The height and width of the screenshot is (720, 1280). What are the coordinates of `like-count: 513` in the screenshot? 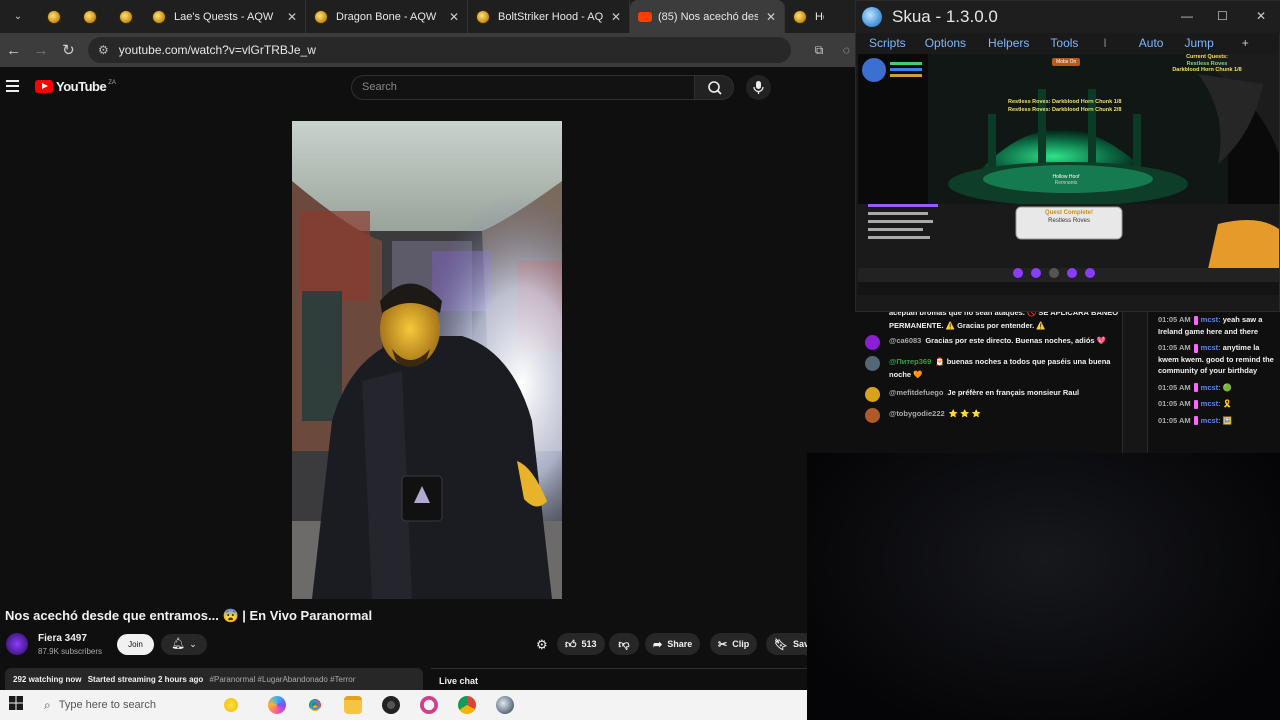 It's located at (589, 644).